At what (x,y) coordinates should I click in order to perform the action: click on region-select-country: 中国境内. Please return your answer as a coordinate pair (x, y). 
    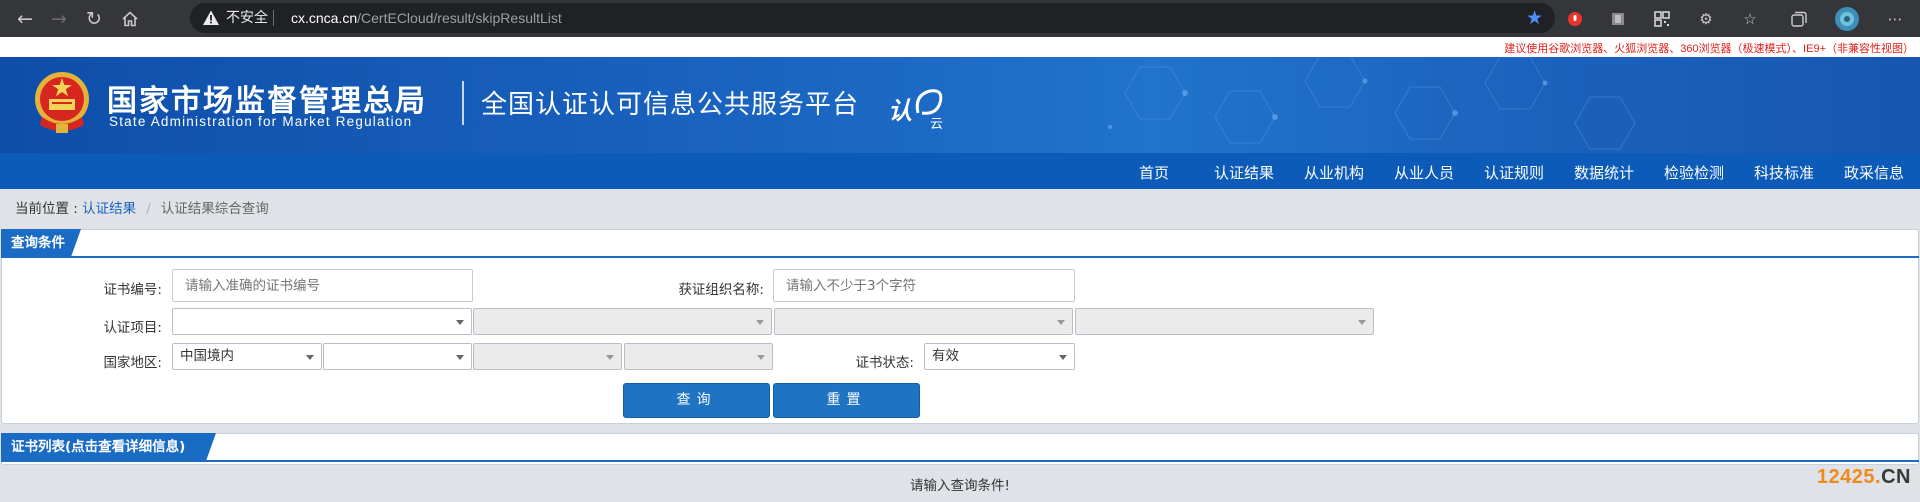
    Looking at the image, I should click on (247, 356).